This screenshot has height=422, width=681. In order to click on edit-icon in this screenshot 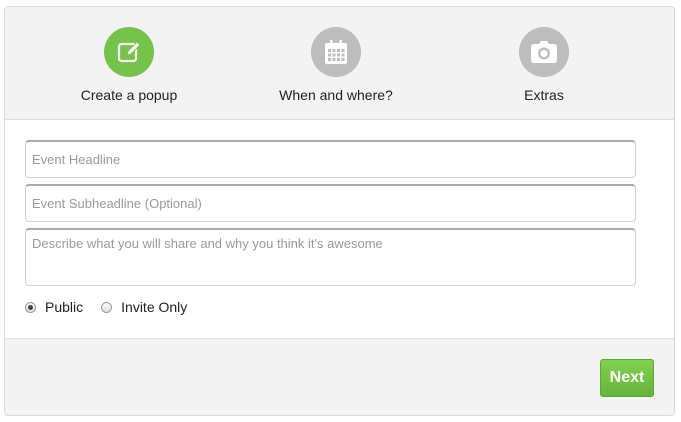, I will do `click(129, 52)`.